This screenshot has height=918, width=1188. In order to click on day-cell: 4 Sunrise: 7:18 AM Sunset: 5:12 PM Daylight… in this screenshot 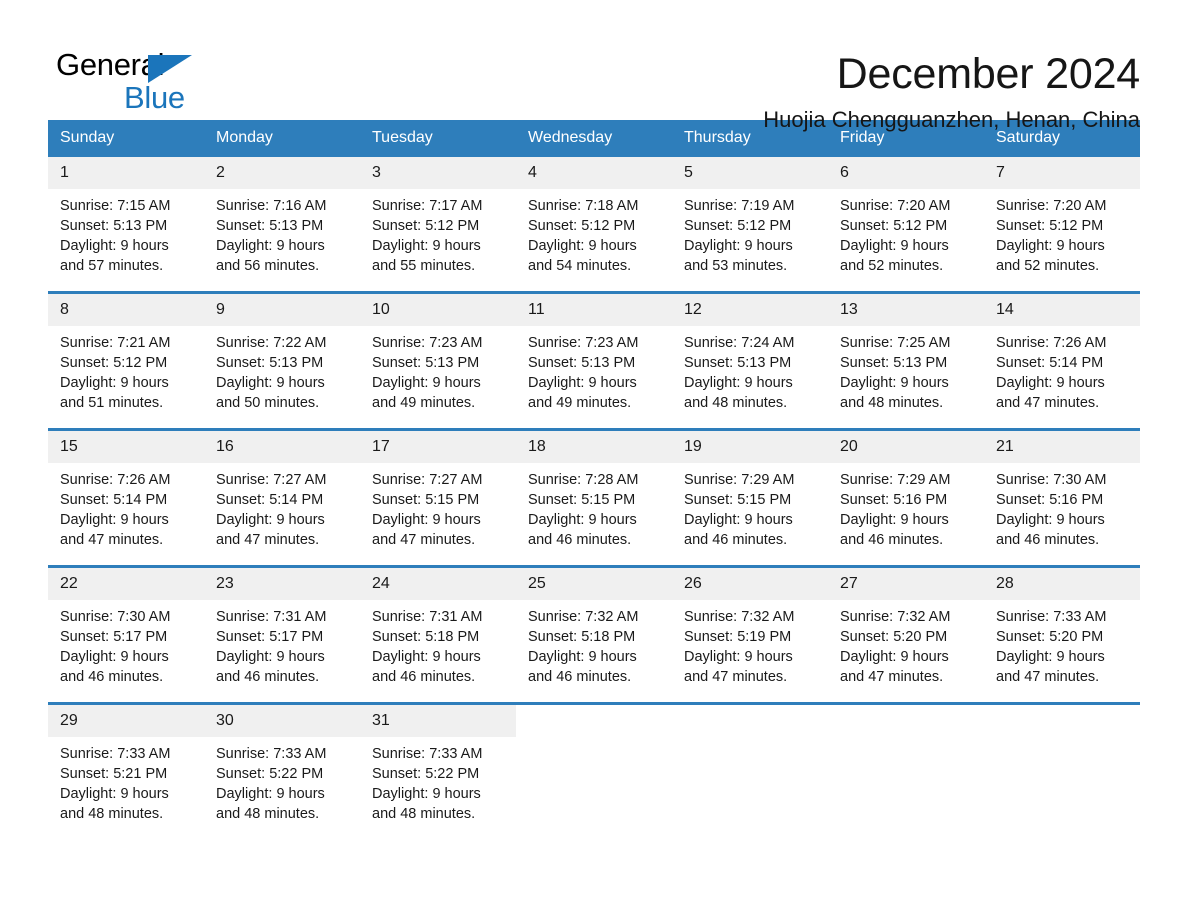, I will do `click(594, 218)`.